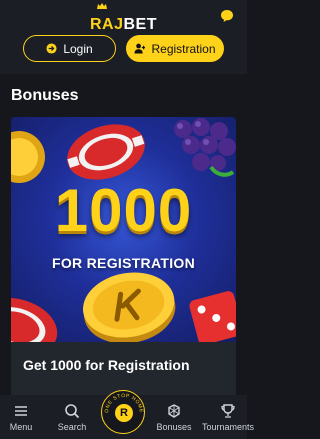 The height and width of the screenshot is (439, 320). I want to click on user-icon, so click(140, 48).